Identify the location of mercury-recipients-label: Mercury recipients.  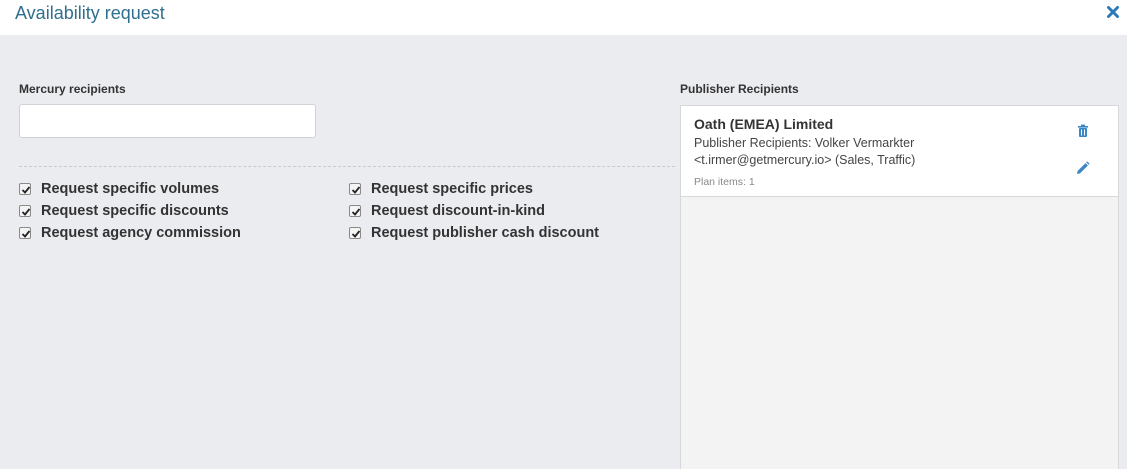
(72, 89).